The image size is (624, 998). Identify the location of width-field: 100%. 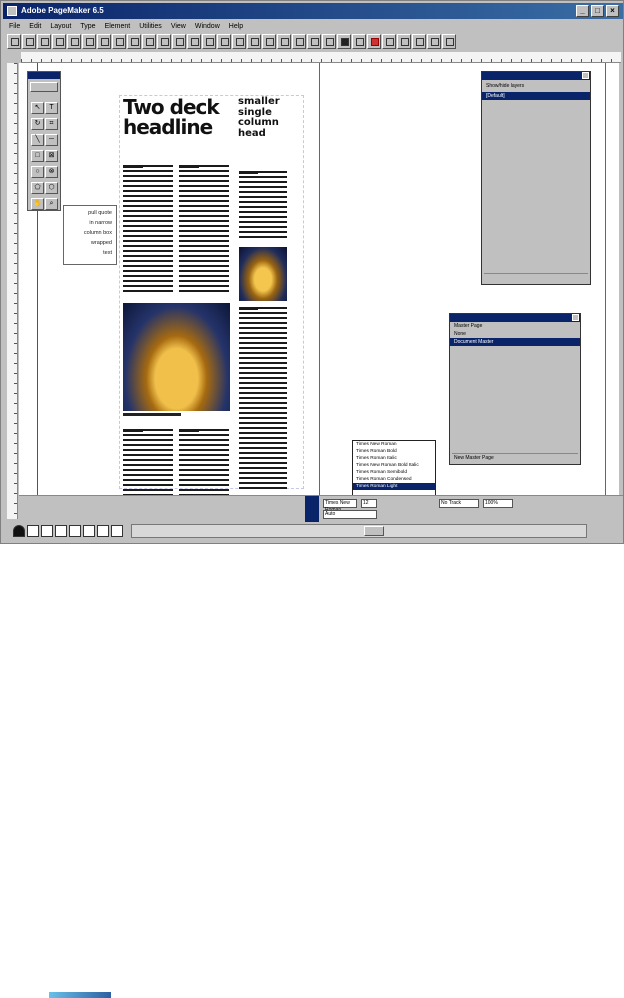
(498, 503).